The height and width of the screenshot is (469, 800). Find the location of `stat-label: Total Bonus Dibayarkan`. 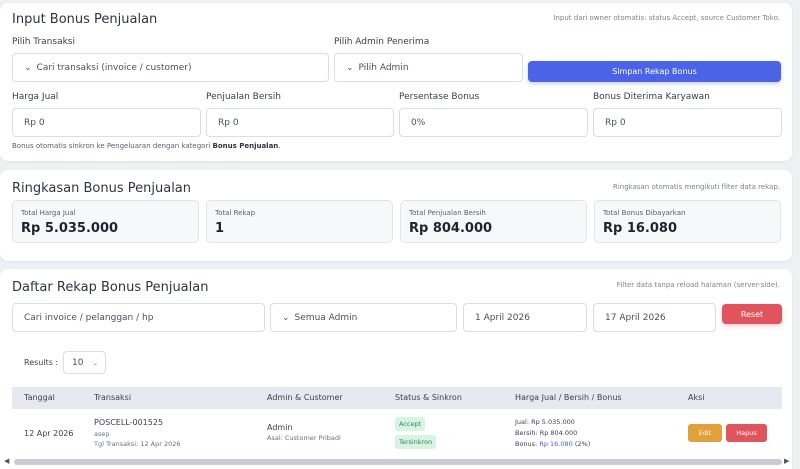

stat-label: Total Bonus Dibayarkan is located at coordinates (644, 213).